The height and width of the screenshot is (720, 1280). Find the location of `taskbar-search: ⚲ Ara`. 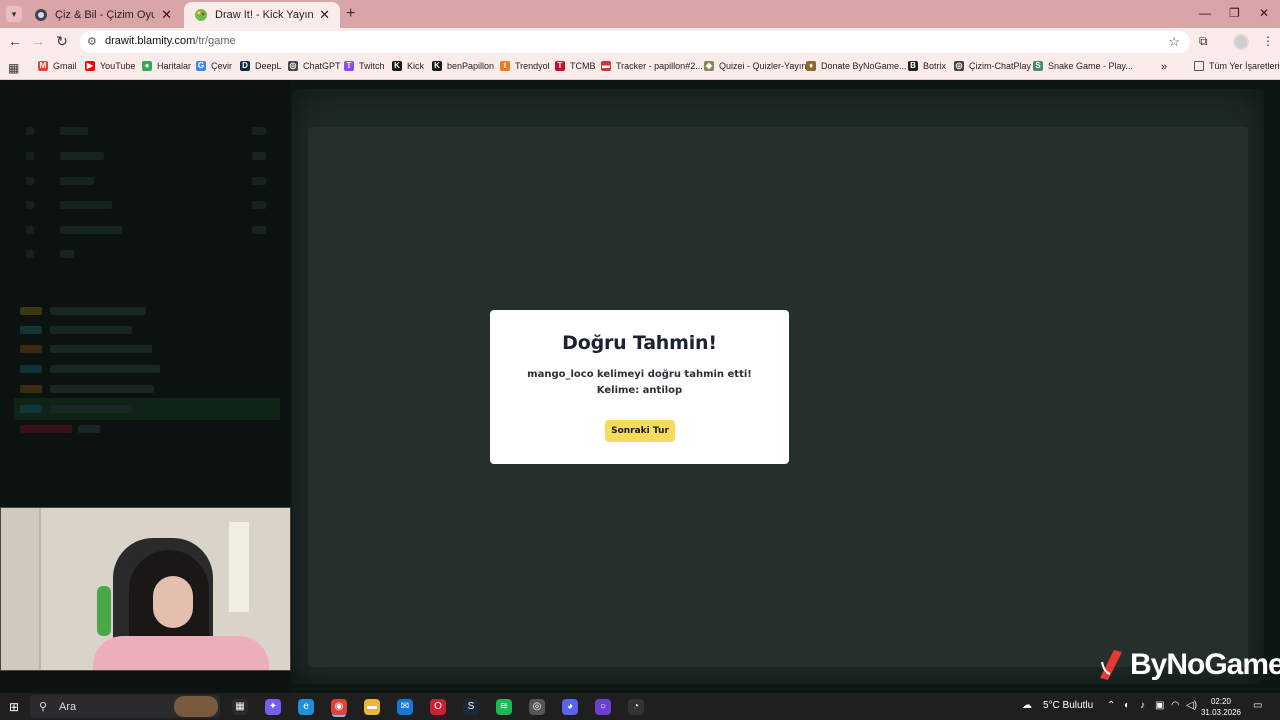

taskbar-search: ⚲ Ara is located at coordinates (125, 706).